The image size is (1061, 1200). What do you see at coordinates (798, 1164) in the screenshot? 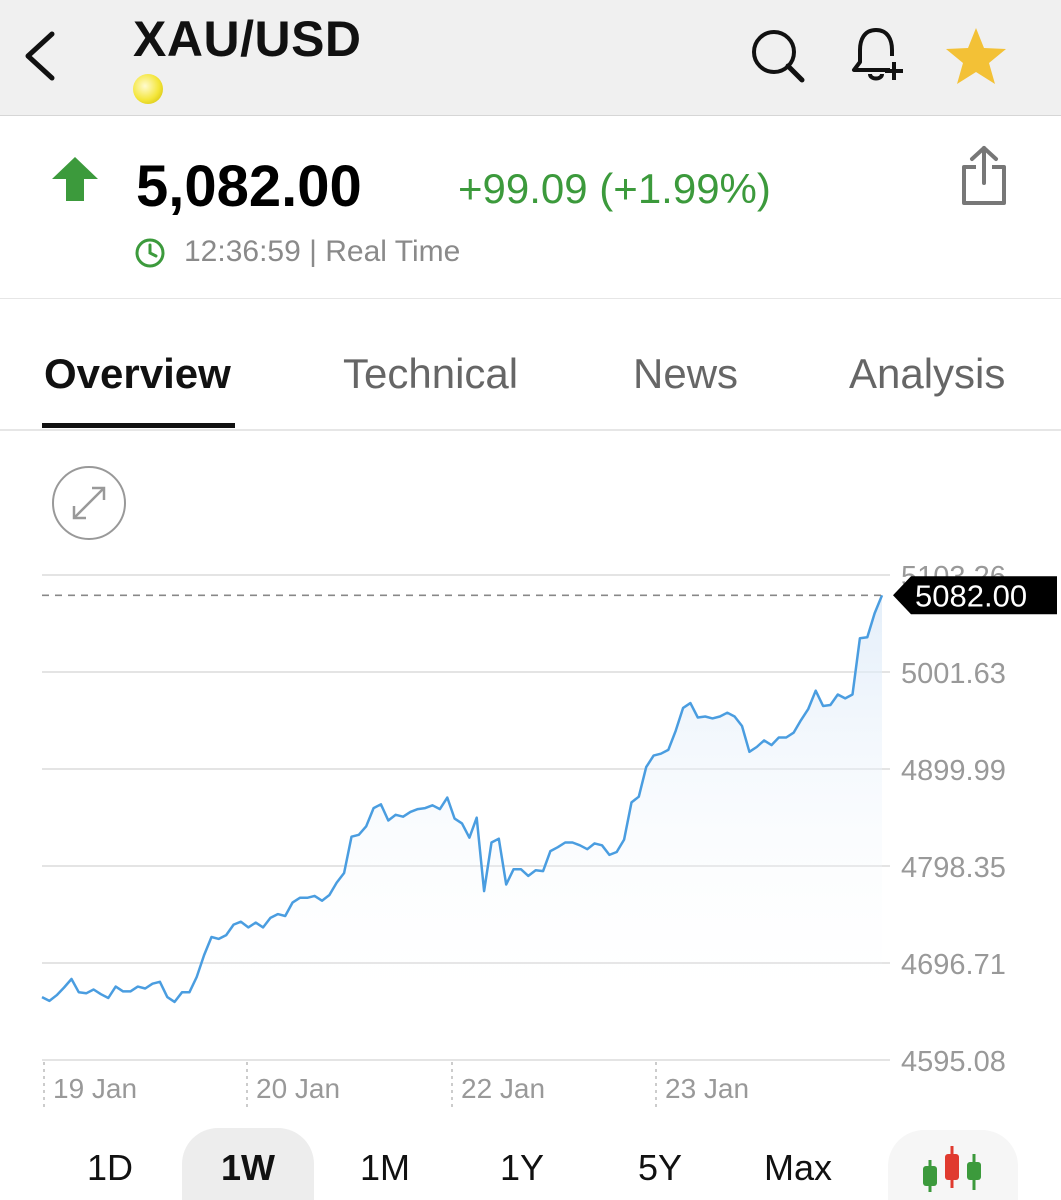
I see `range-max: Max` at bounding box center [798, 1164].